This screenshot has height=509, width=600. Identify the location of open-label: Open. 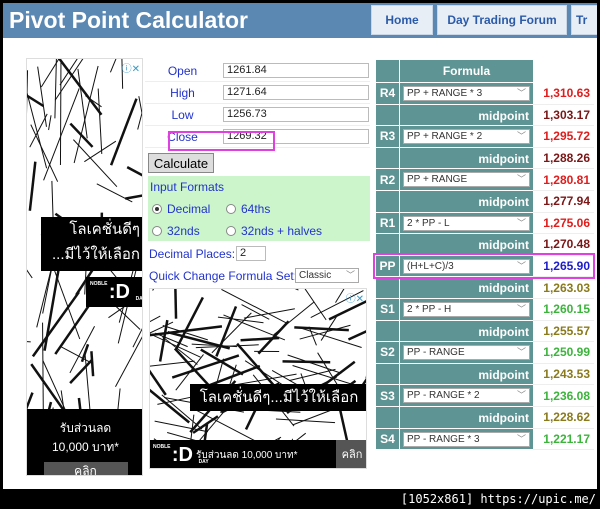
(182, 71).